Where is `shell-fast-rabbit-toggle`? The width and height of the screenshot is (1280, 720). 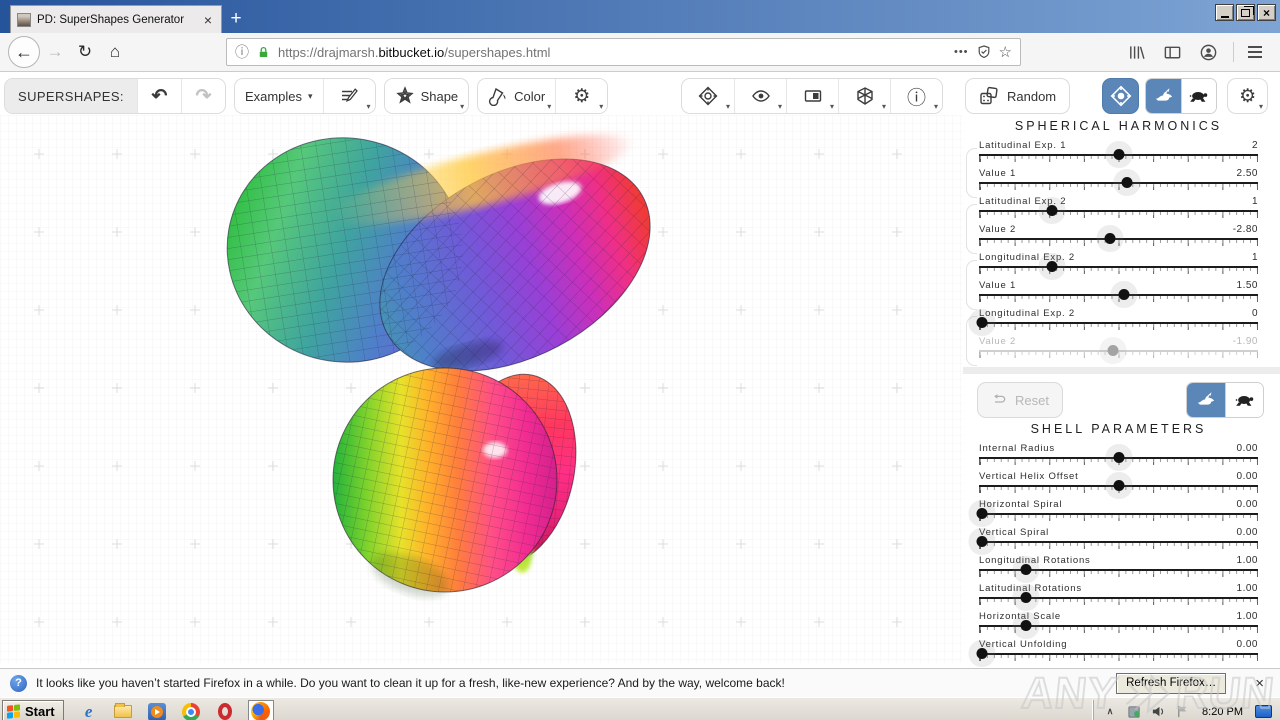
shell-fast-rabbit-toggle is located at coordinates (1206, 400).